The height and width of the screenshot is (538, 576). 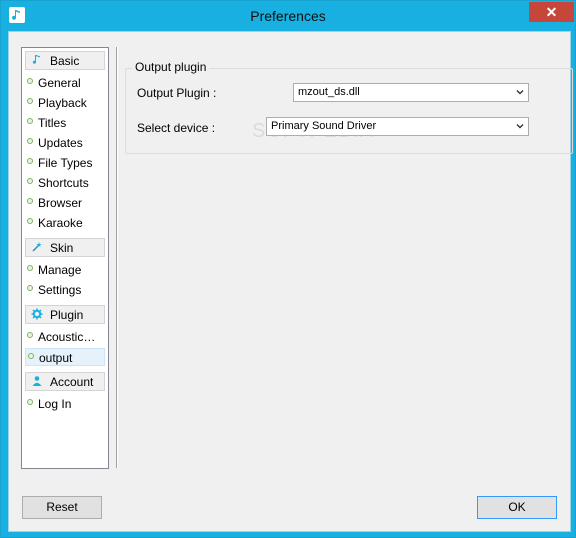 I want to click on category-plugin: Plugin, so click(x=65, y=314).